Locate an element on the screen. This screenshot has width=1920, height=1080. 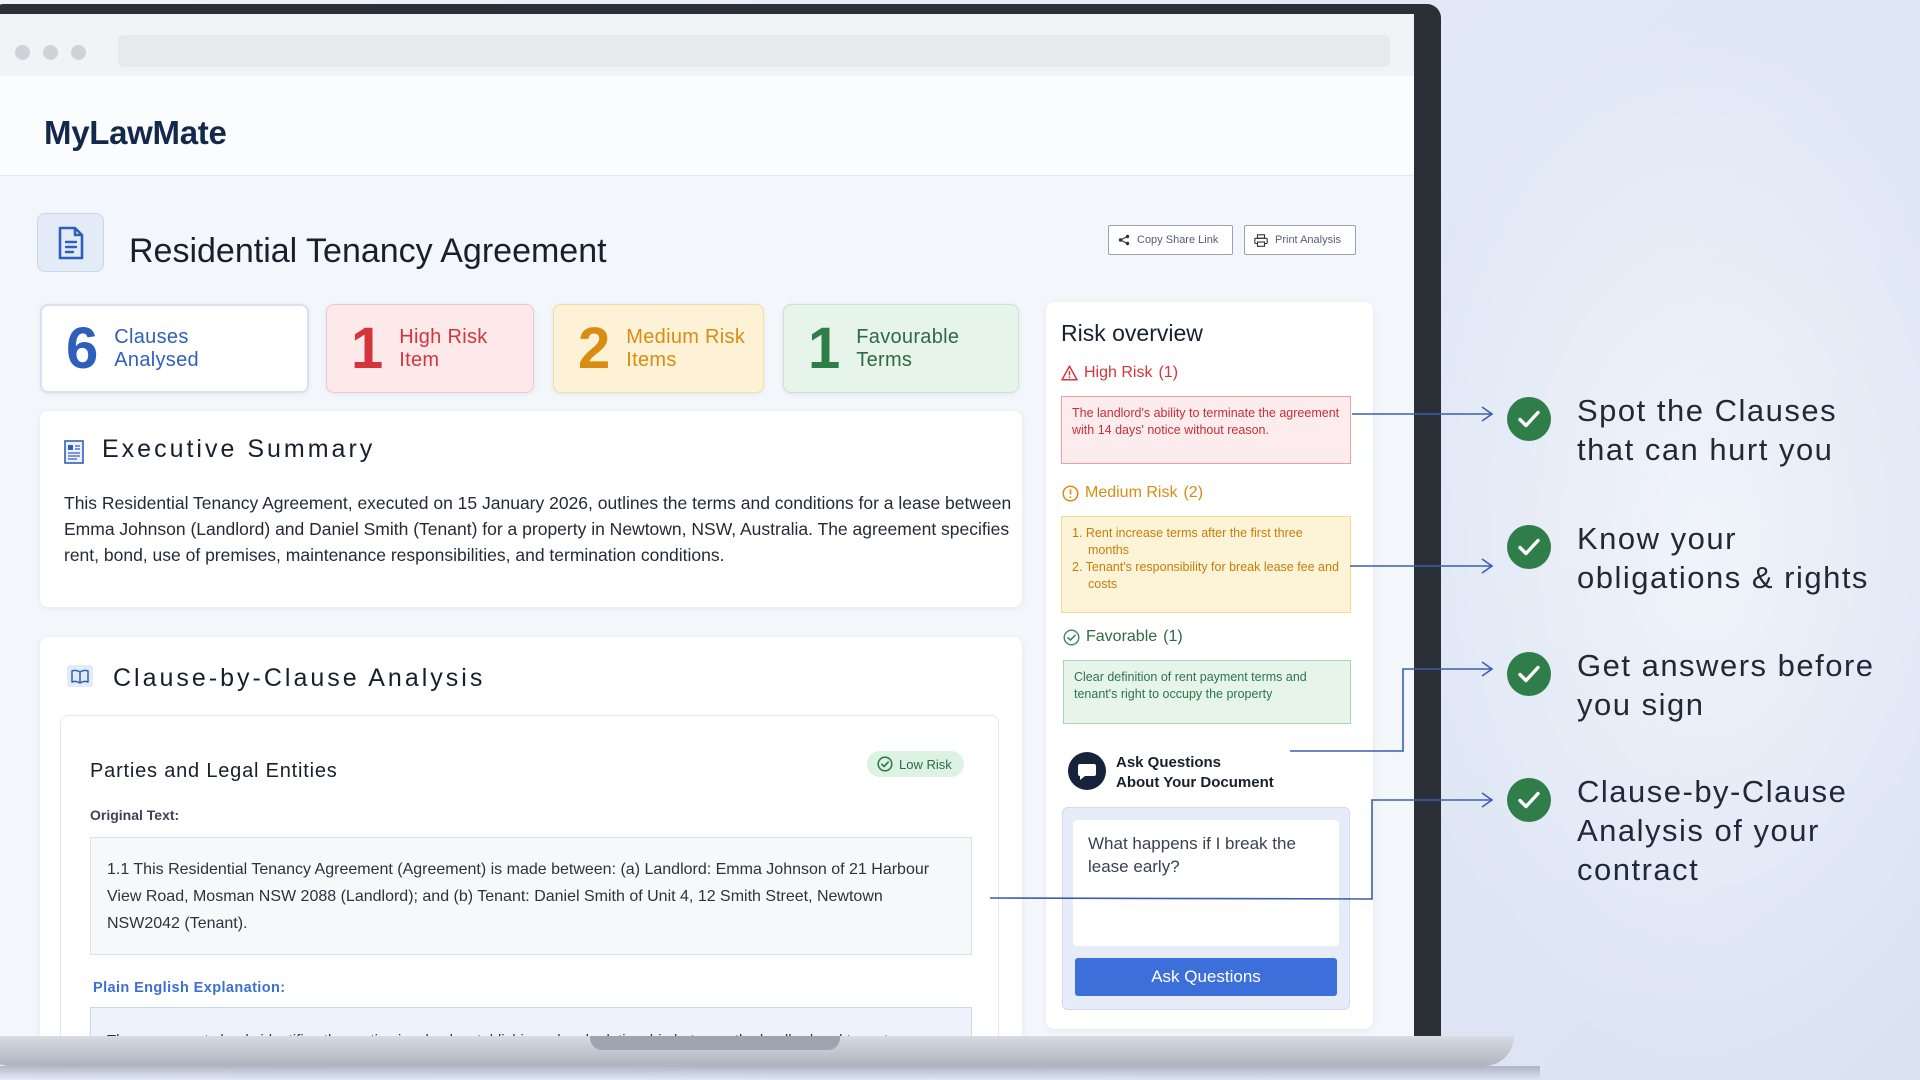
clause-analysis-title: Clause-by-Clause Analysis is located at coordinates (299, 678).